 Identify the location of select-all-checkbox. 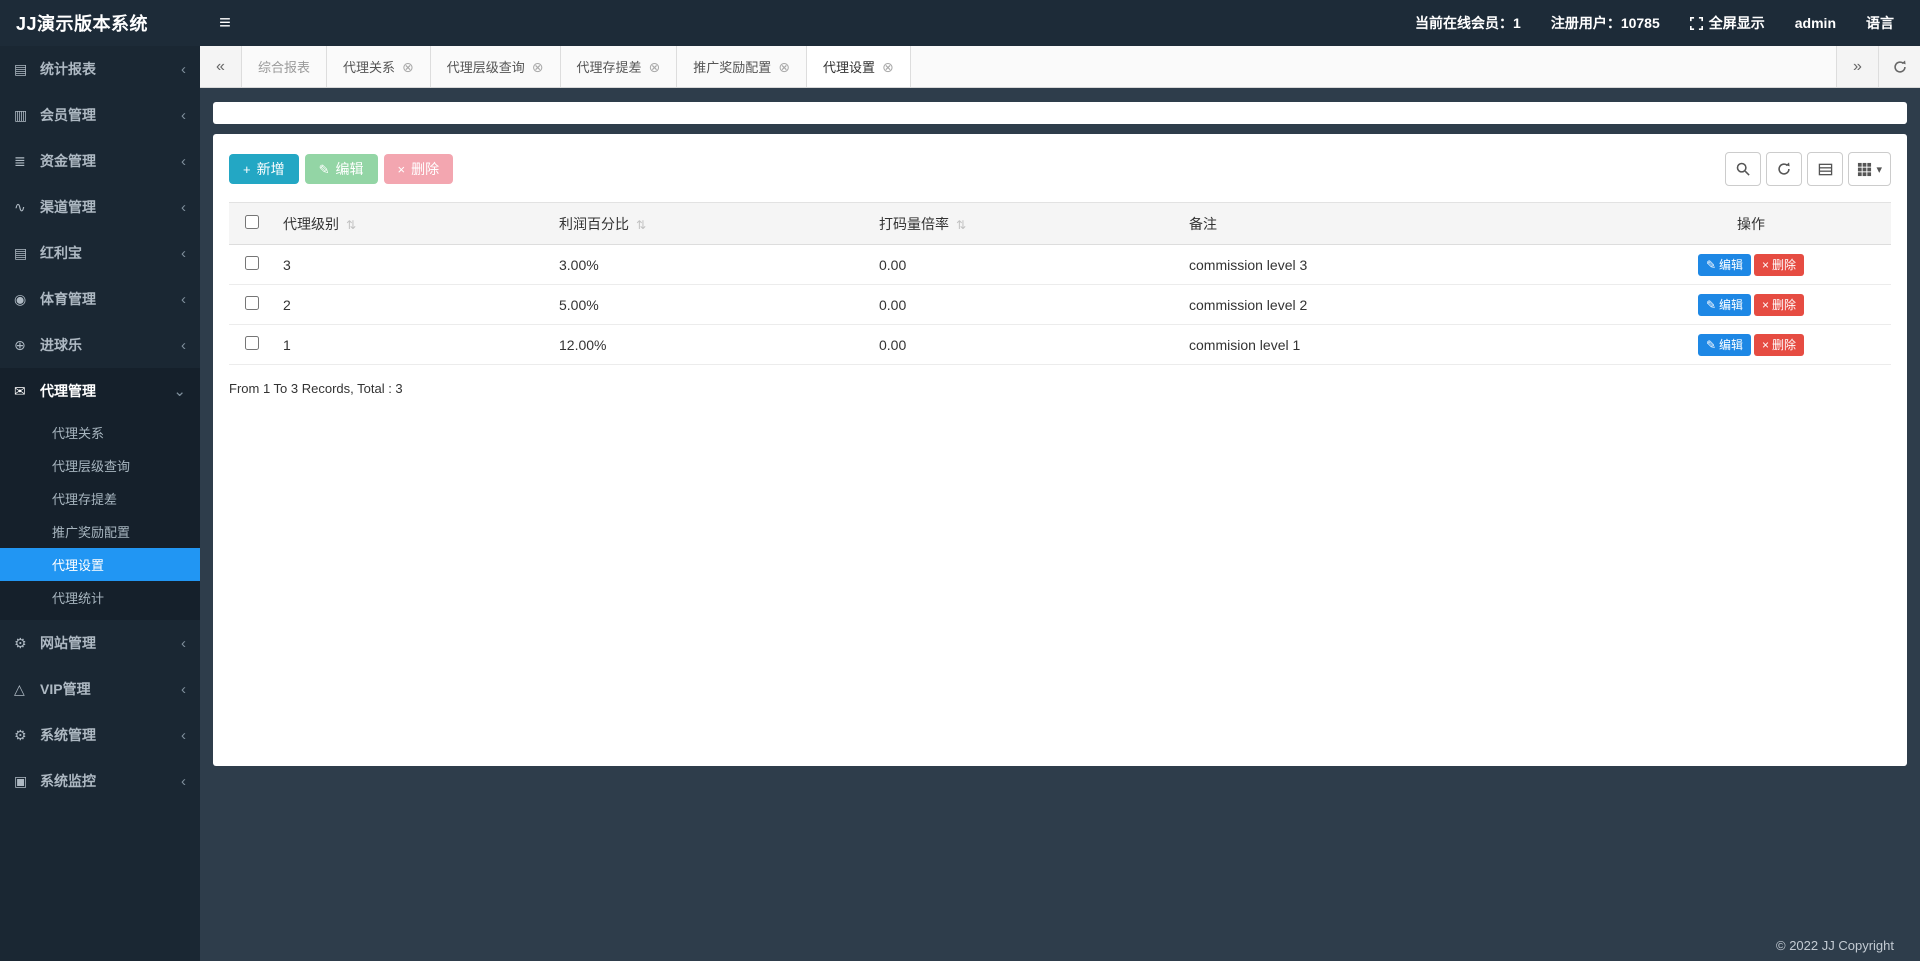
(252, 222).